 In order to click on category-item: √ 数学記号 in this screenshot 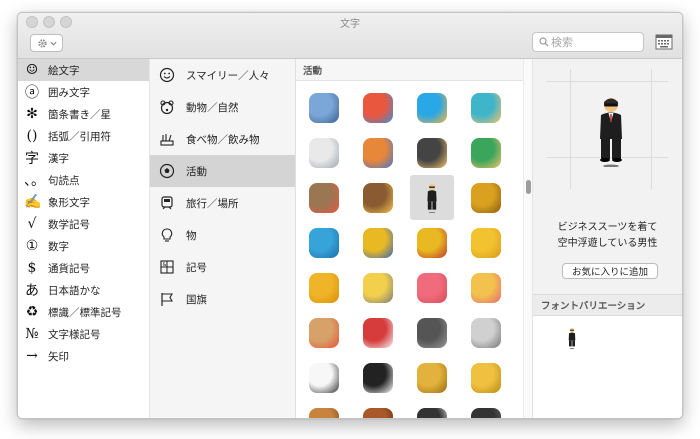, I will do `click(83, 224)`.